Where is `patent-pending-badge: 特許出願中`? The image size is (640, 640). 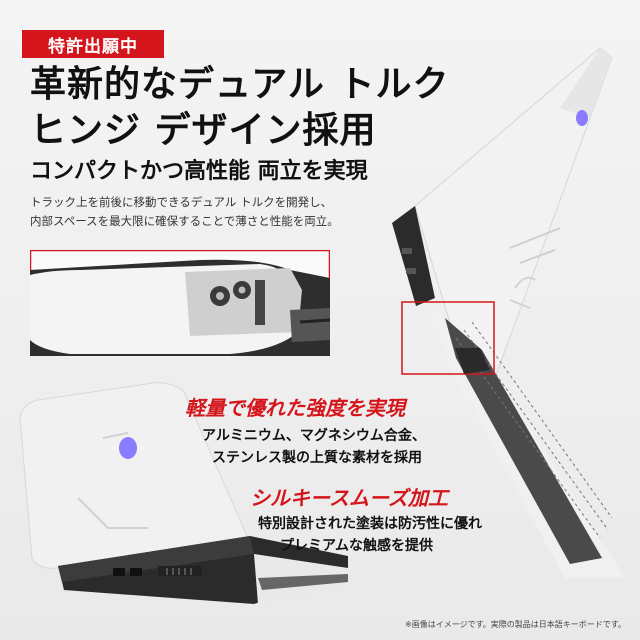
patent-pending-badge: 特許出願中 is located at coordinates (93, 44).